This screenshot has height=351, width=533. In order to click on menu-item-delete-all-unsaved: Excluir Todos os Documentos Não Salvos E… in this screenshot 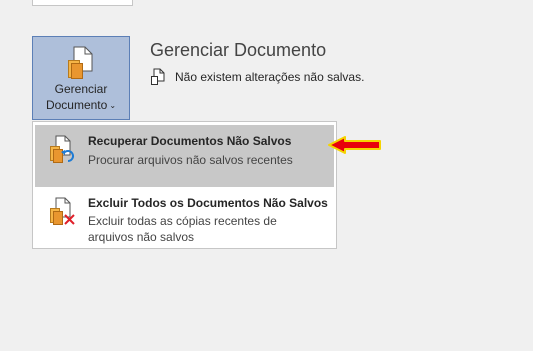, I will do `click(184, 217)`.